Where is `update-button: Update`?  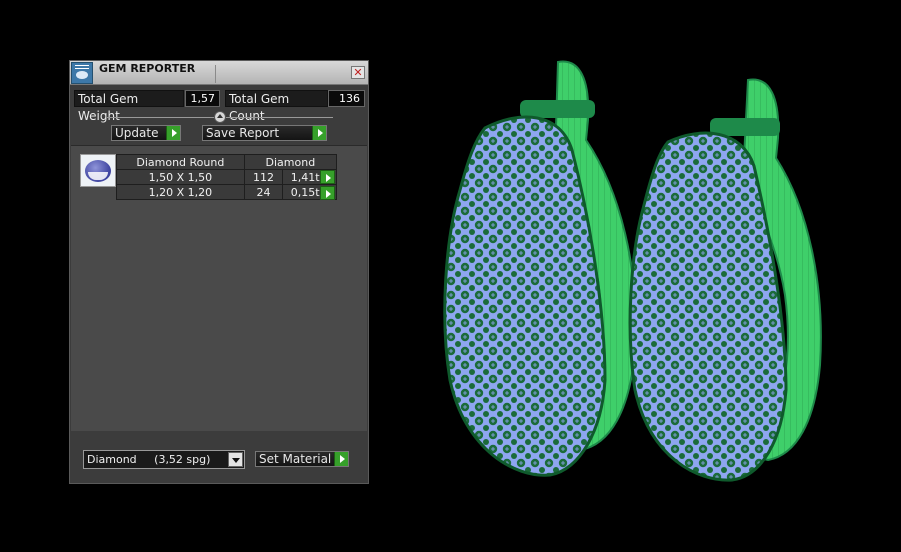 update-button: Update is located at coordinates (146, 133).